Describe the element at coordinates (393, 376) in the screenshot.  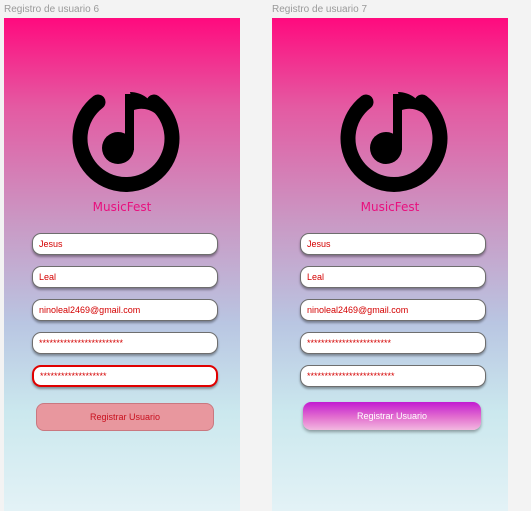
I see `confirm-password-field: *************************` at that location.